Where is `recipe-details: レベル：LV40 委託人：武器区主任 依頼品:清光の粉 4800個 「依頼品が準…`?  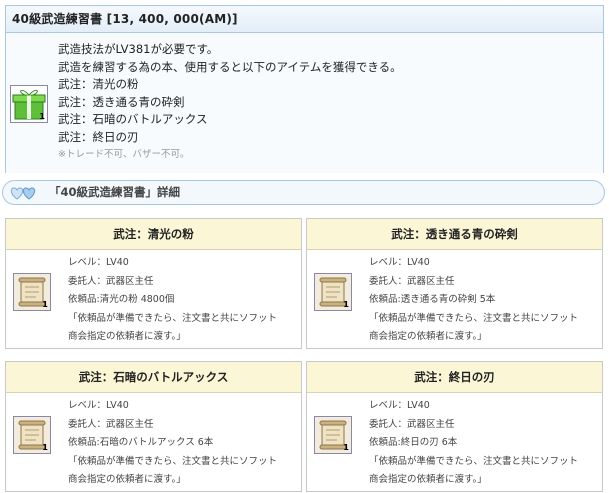
recipe-details: レベル：LV40 委託人：武器区主任 依頼品:清光の粉 4800個 「依頼品が準… is located at coordinates (172, 300).